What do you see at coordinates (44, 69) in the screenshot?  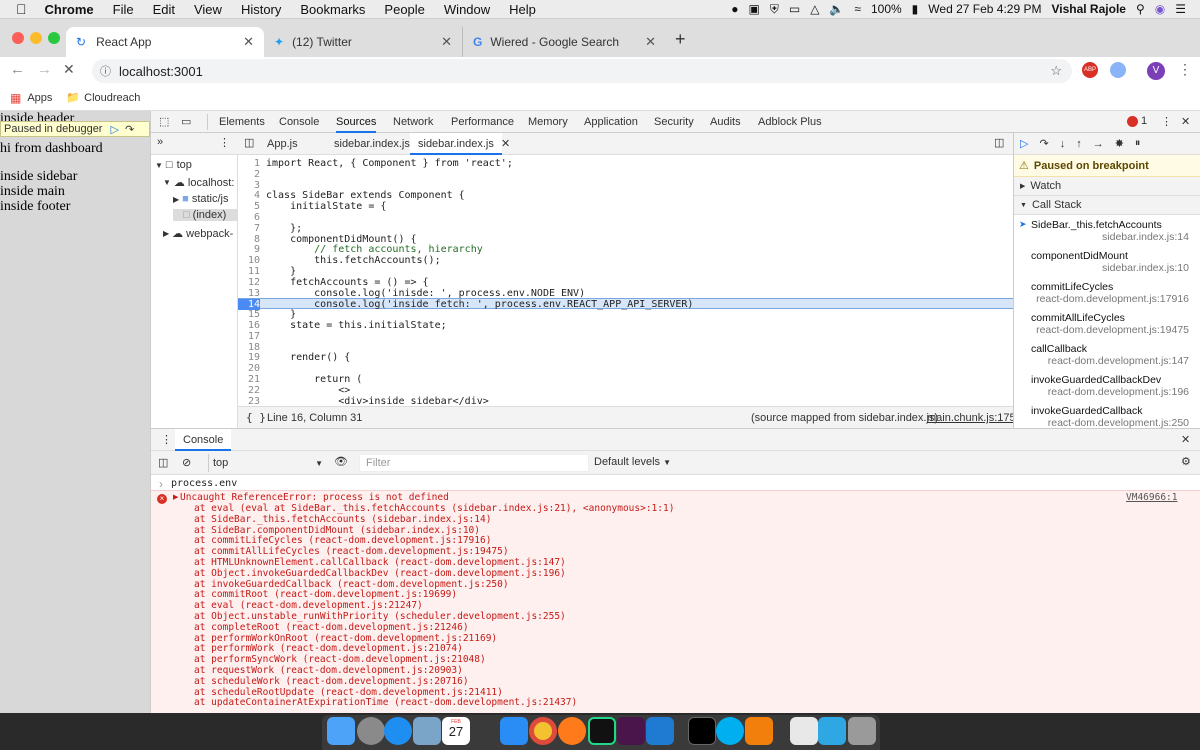 I see `forward-icon: →` at bounding box center [44, 69].